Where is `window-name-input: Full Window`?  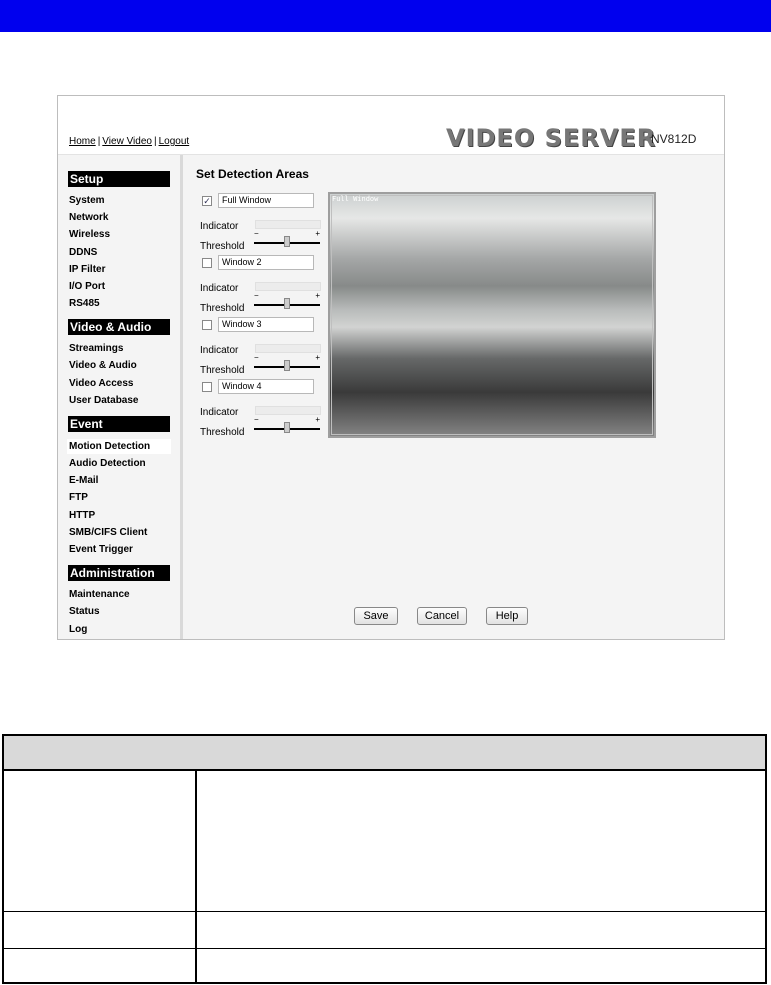 window-name-input: Full Window is located at coordinates (266, 200).